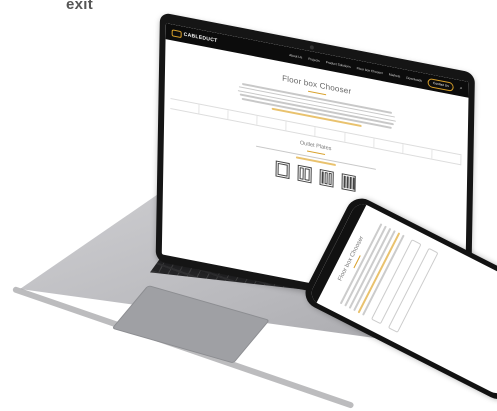  I want to click on logo-icon, so click(176, 33).